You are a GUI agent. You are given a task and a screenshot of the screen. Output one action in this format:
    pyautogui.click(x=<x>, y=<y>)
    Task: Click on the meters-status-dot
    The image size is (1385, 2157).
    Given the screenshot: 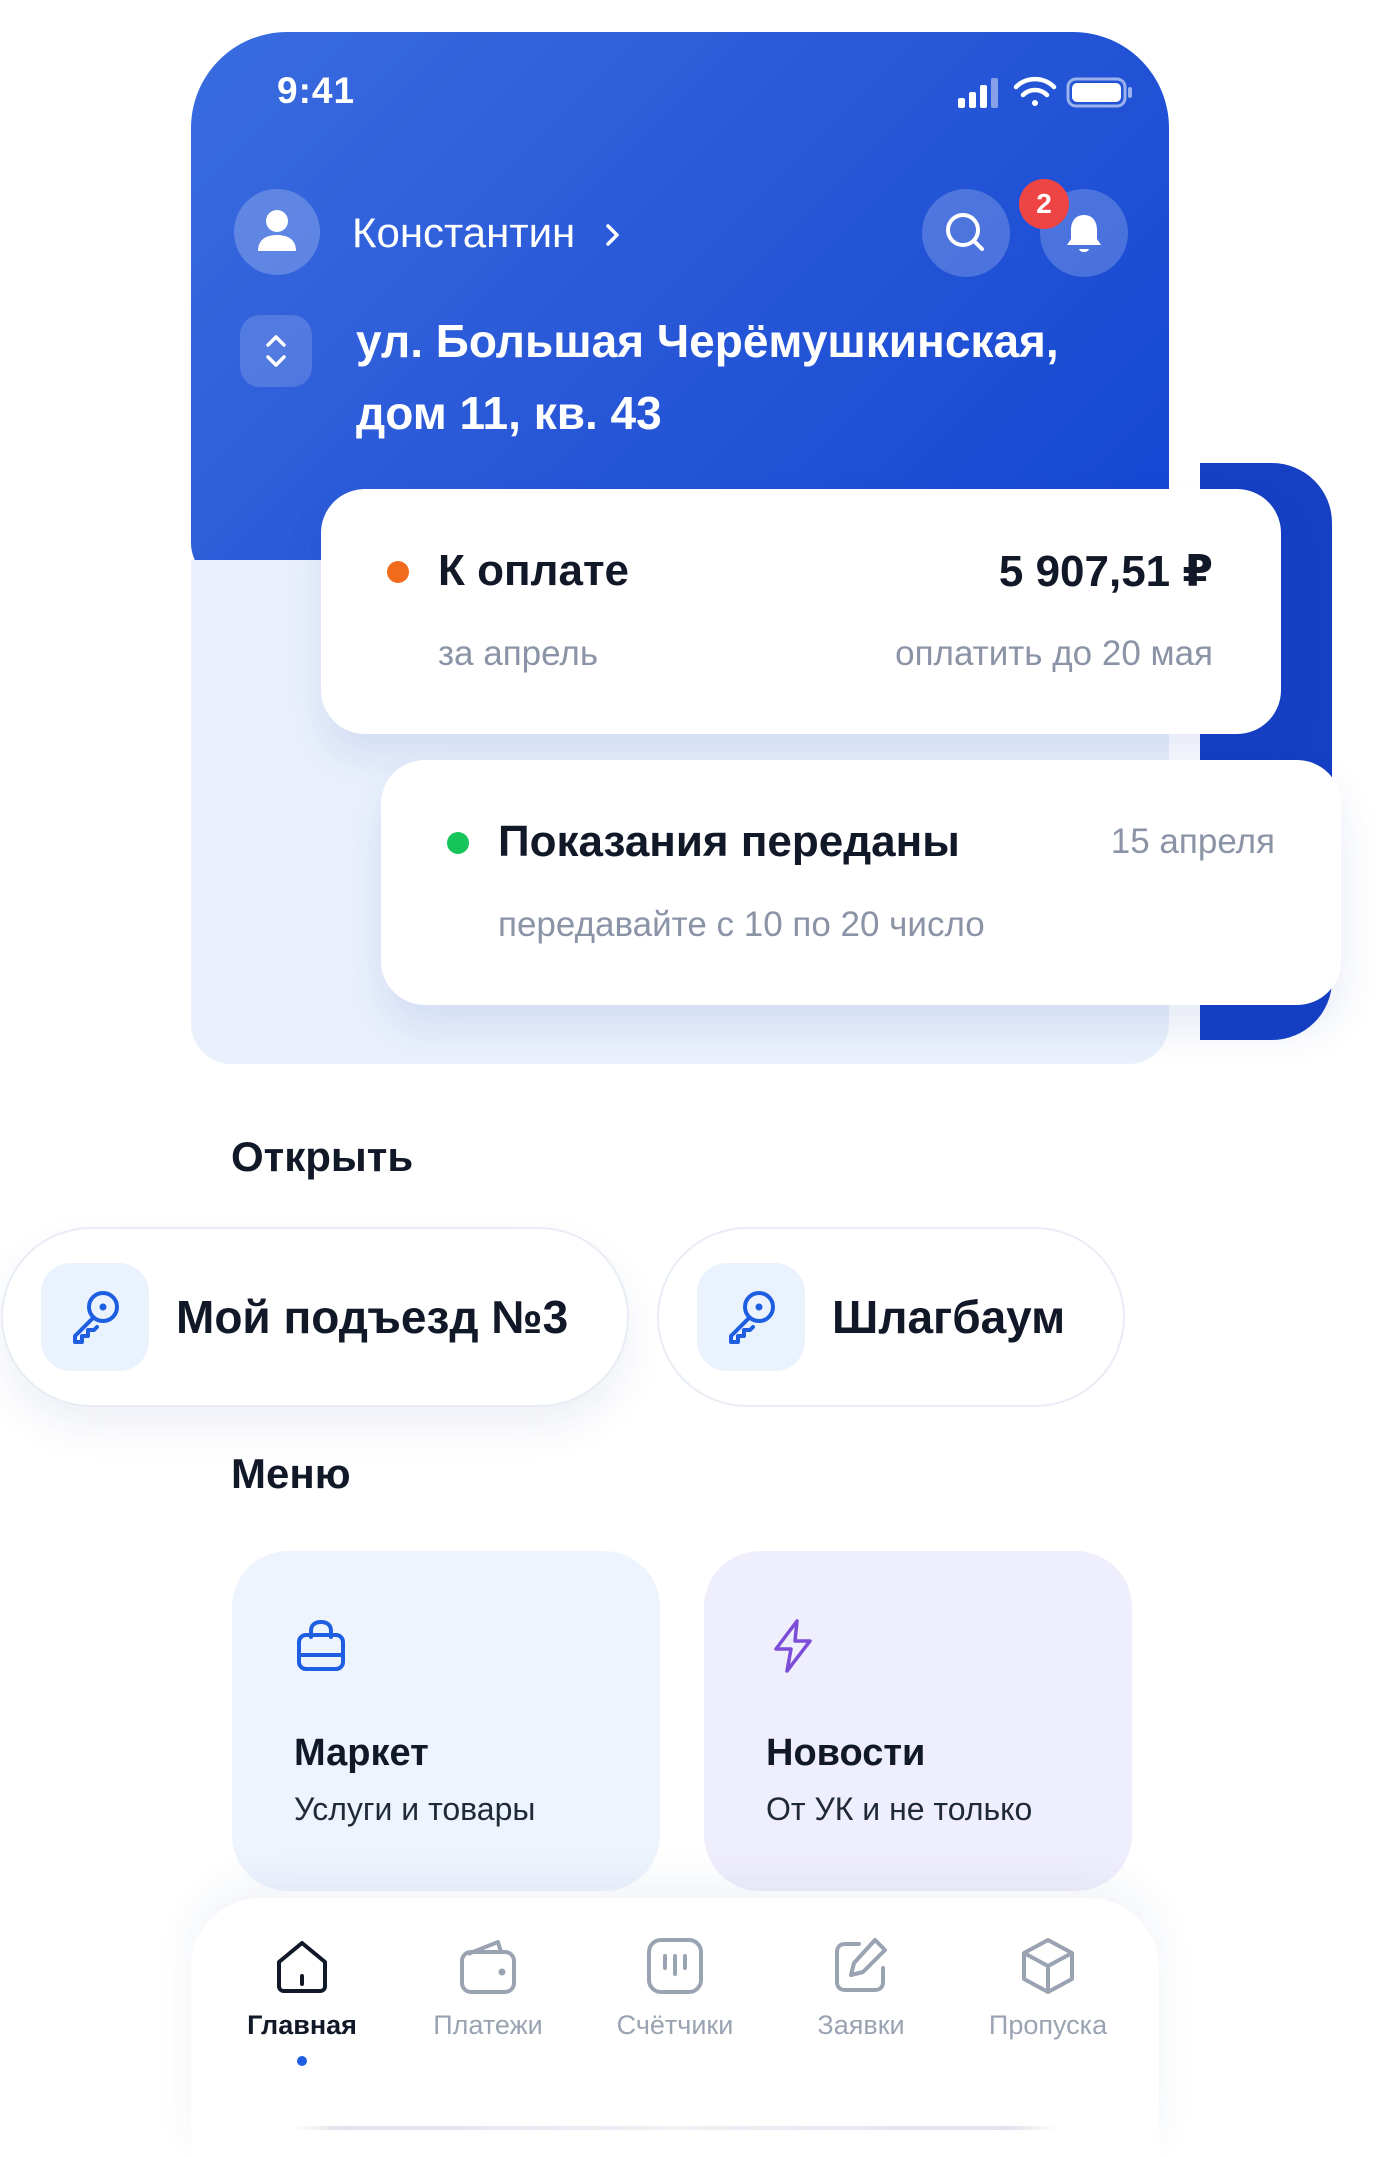 What is the action you would take?
    pyautogui.click(x=458, y=843)
    